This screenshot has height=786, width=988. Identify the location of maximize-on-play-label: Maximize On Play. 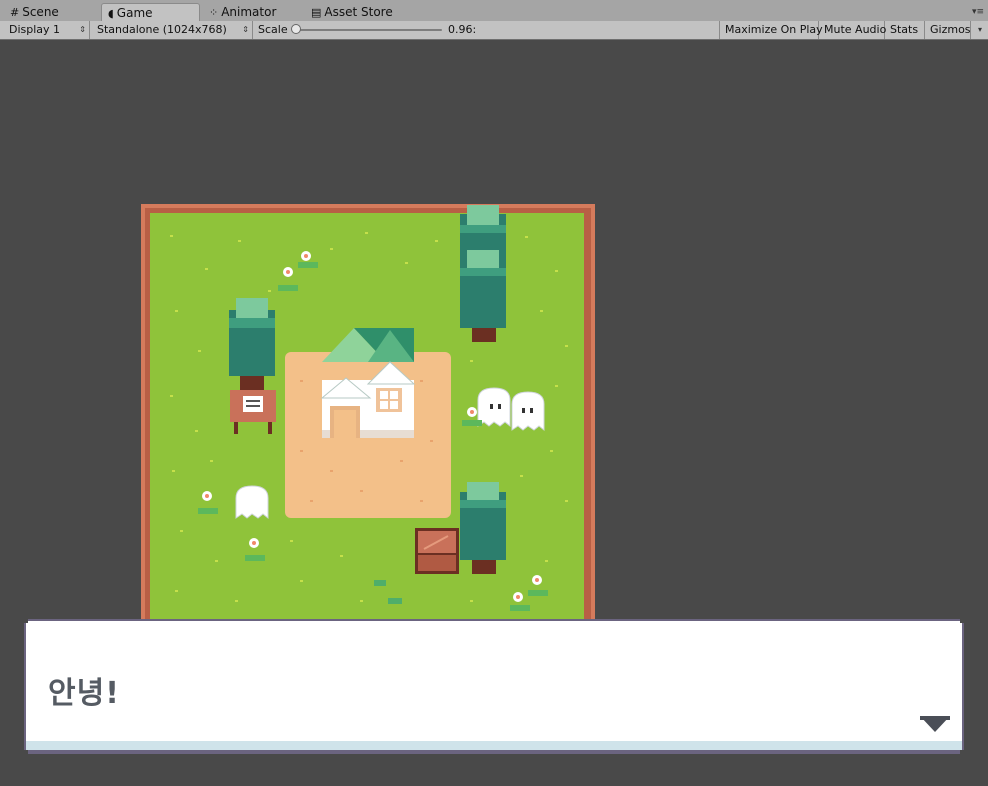
(774, 29).